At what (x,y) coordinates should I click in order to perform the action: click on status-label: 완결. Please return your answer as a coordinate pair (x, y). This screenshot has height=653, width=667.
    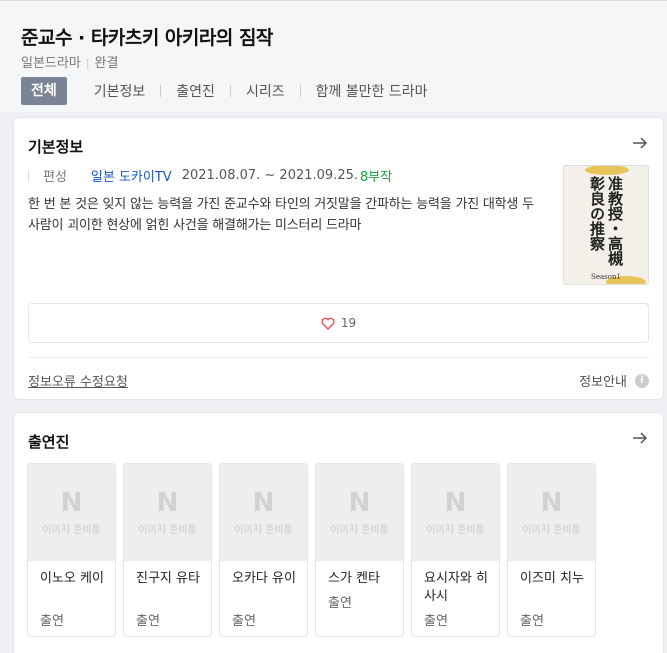
    Looking at the image, I should click on (106, 63).